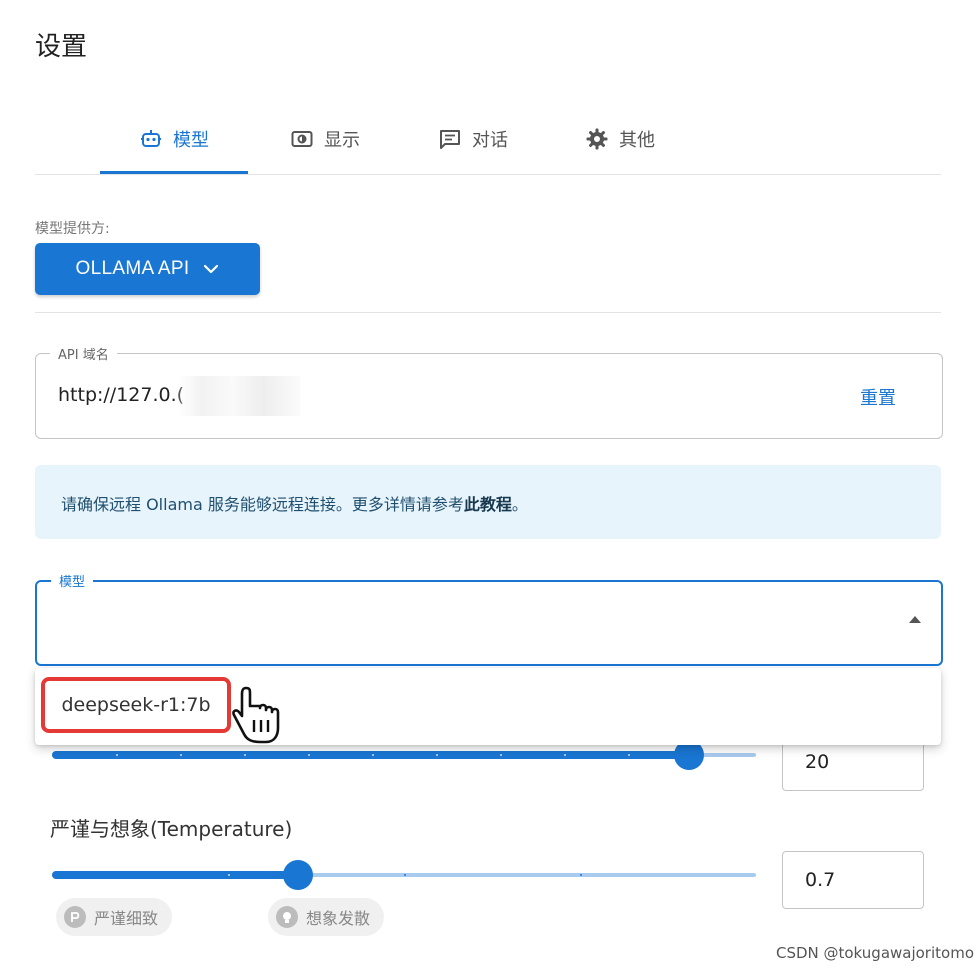 This screenshot has width=978, height=972. What do you see at coordinates (488, 706) in the screenshot?
I see `model-options-menu: deepseek-r1:7b` at bounding box center [488, 706].